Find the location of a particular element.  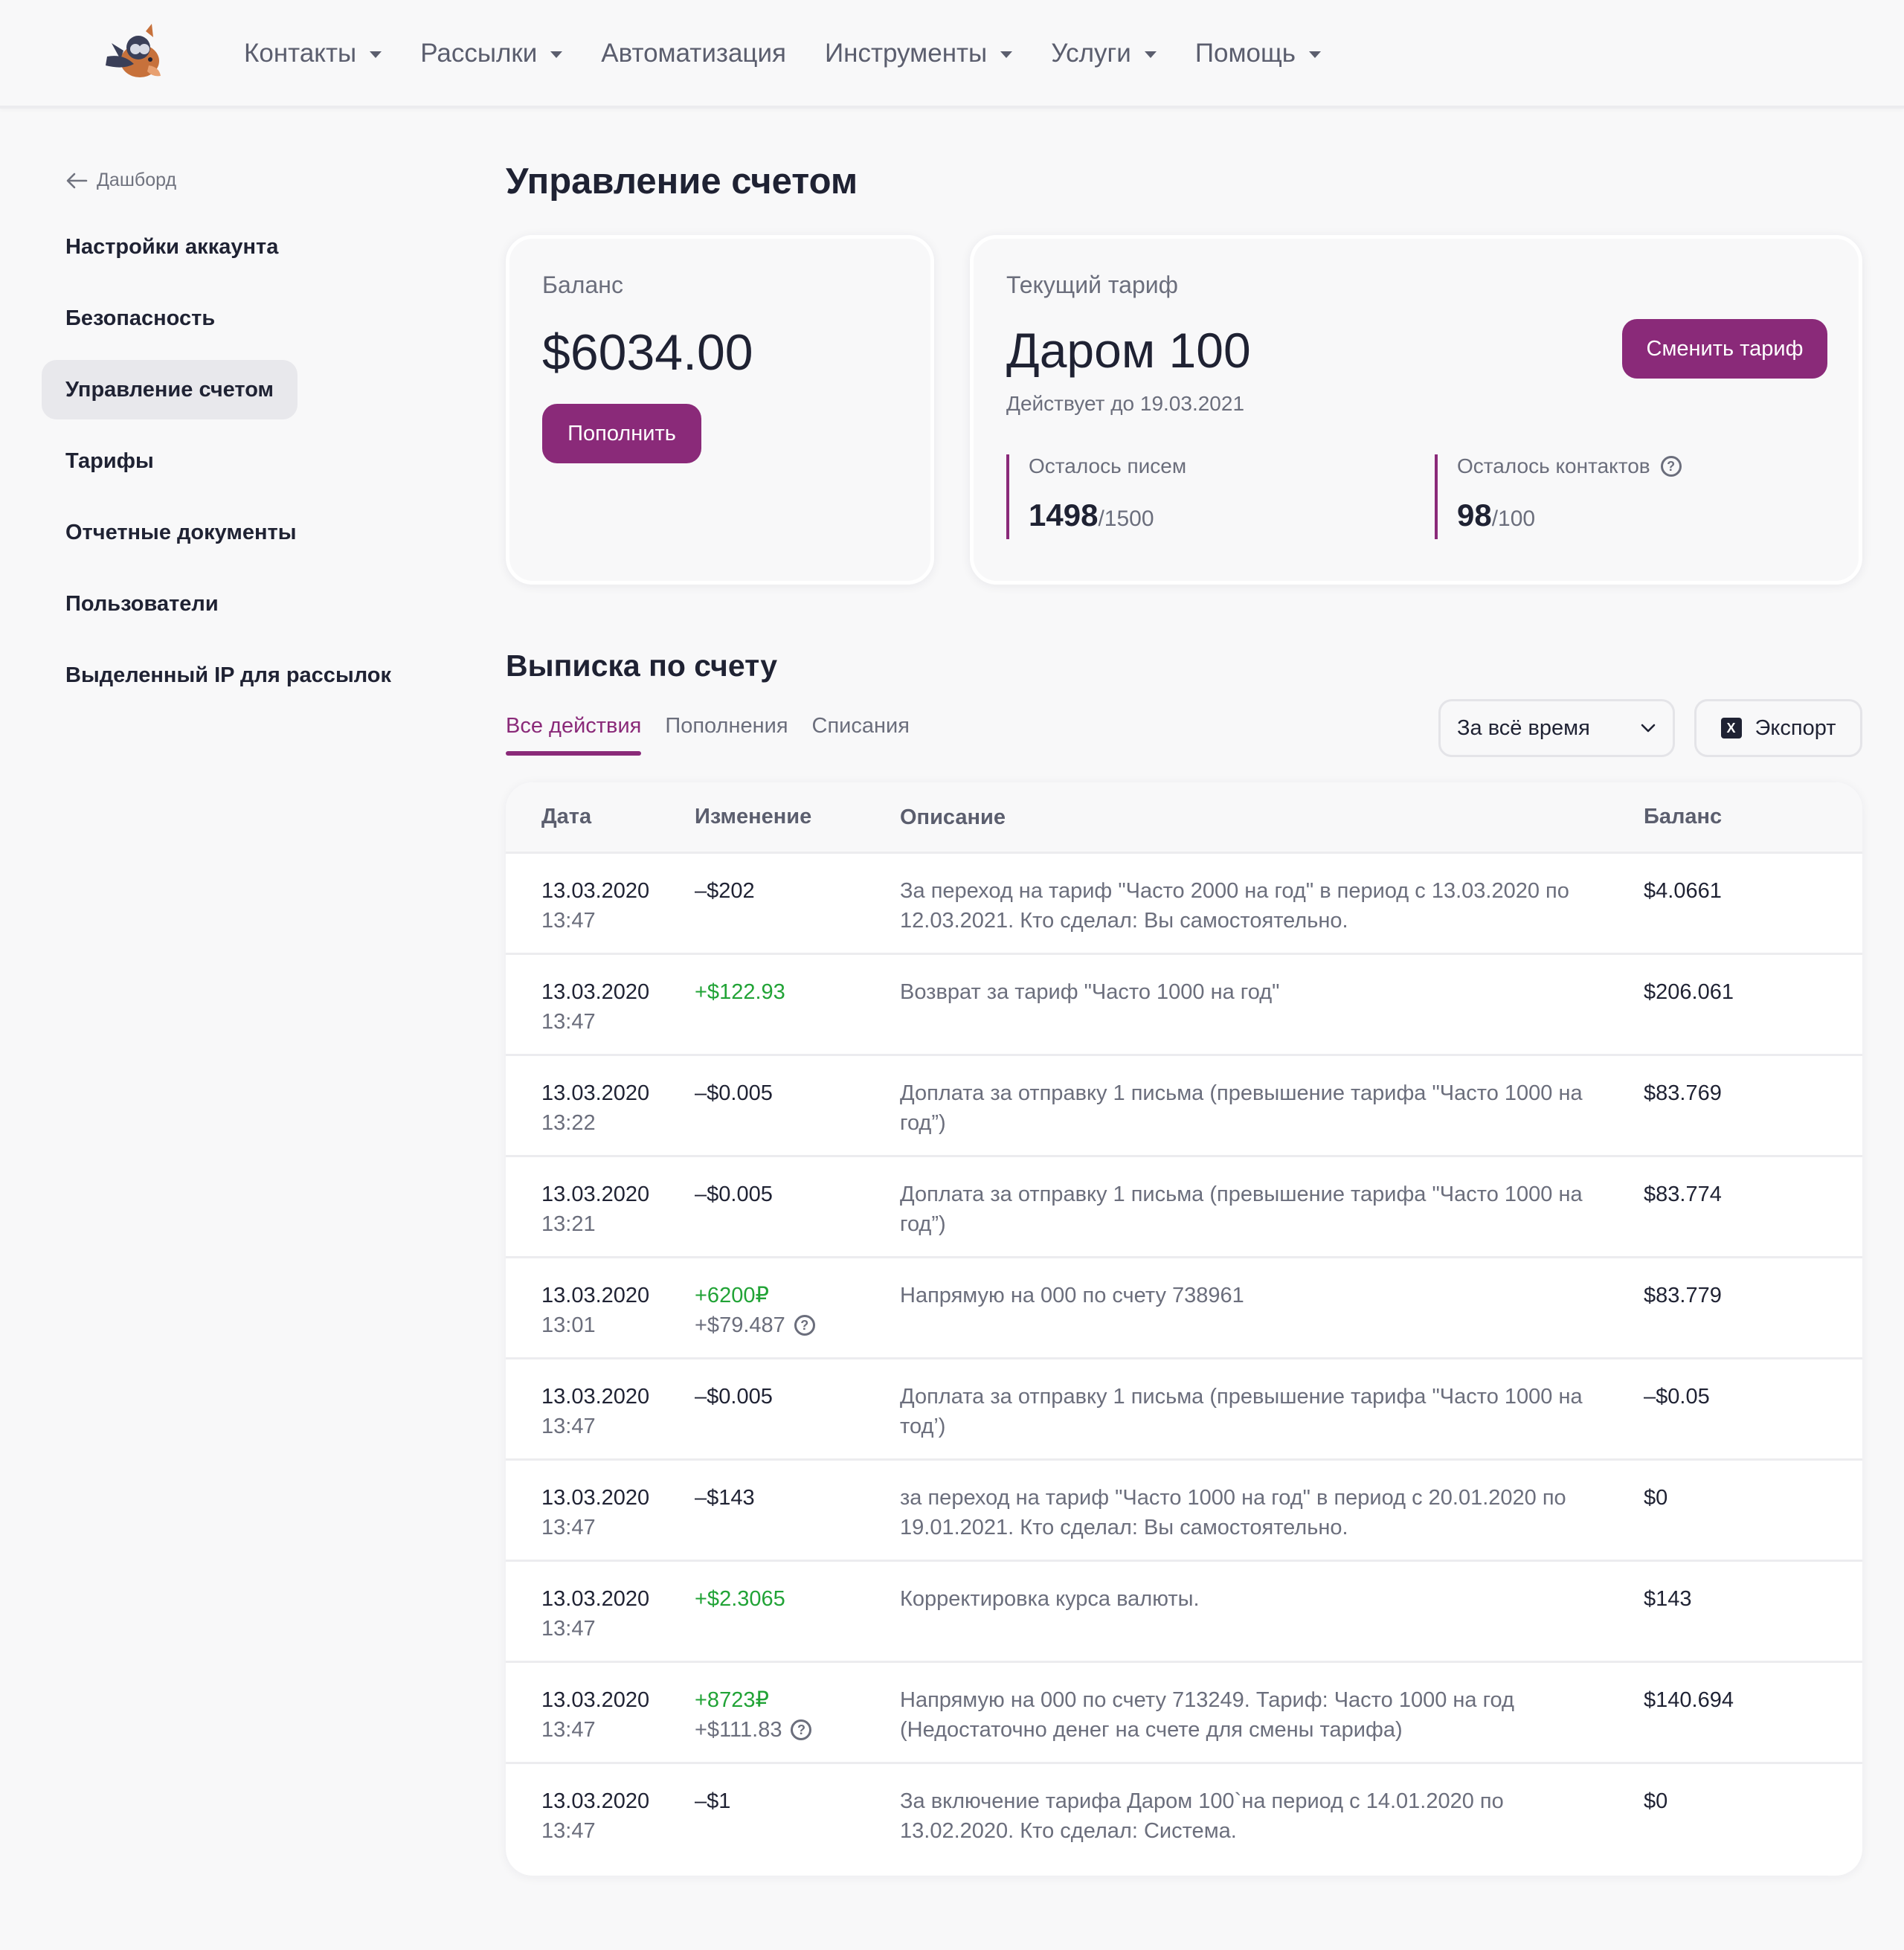

statement-tabs: Все действия Пополнения Списания is located at coordinates (719, 735).